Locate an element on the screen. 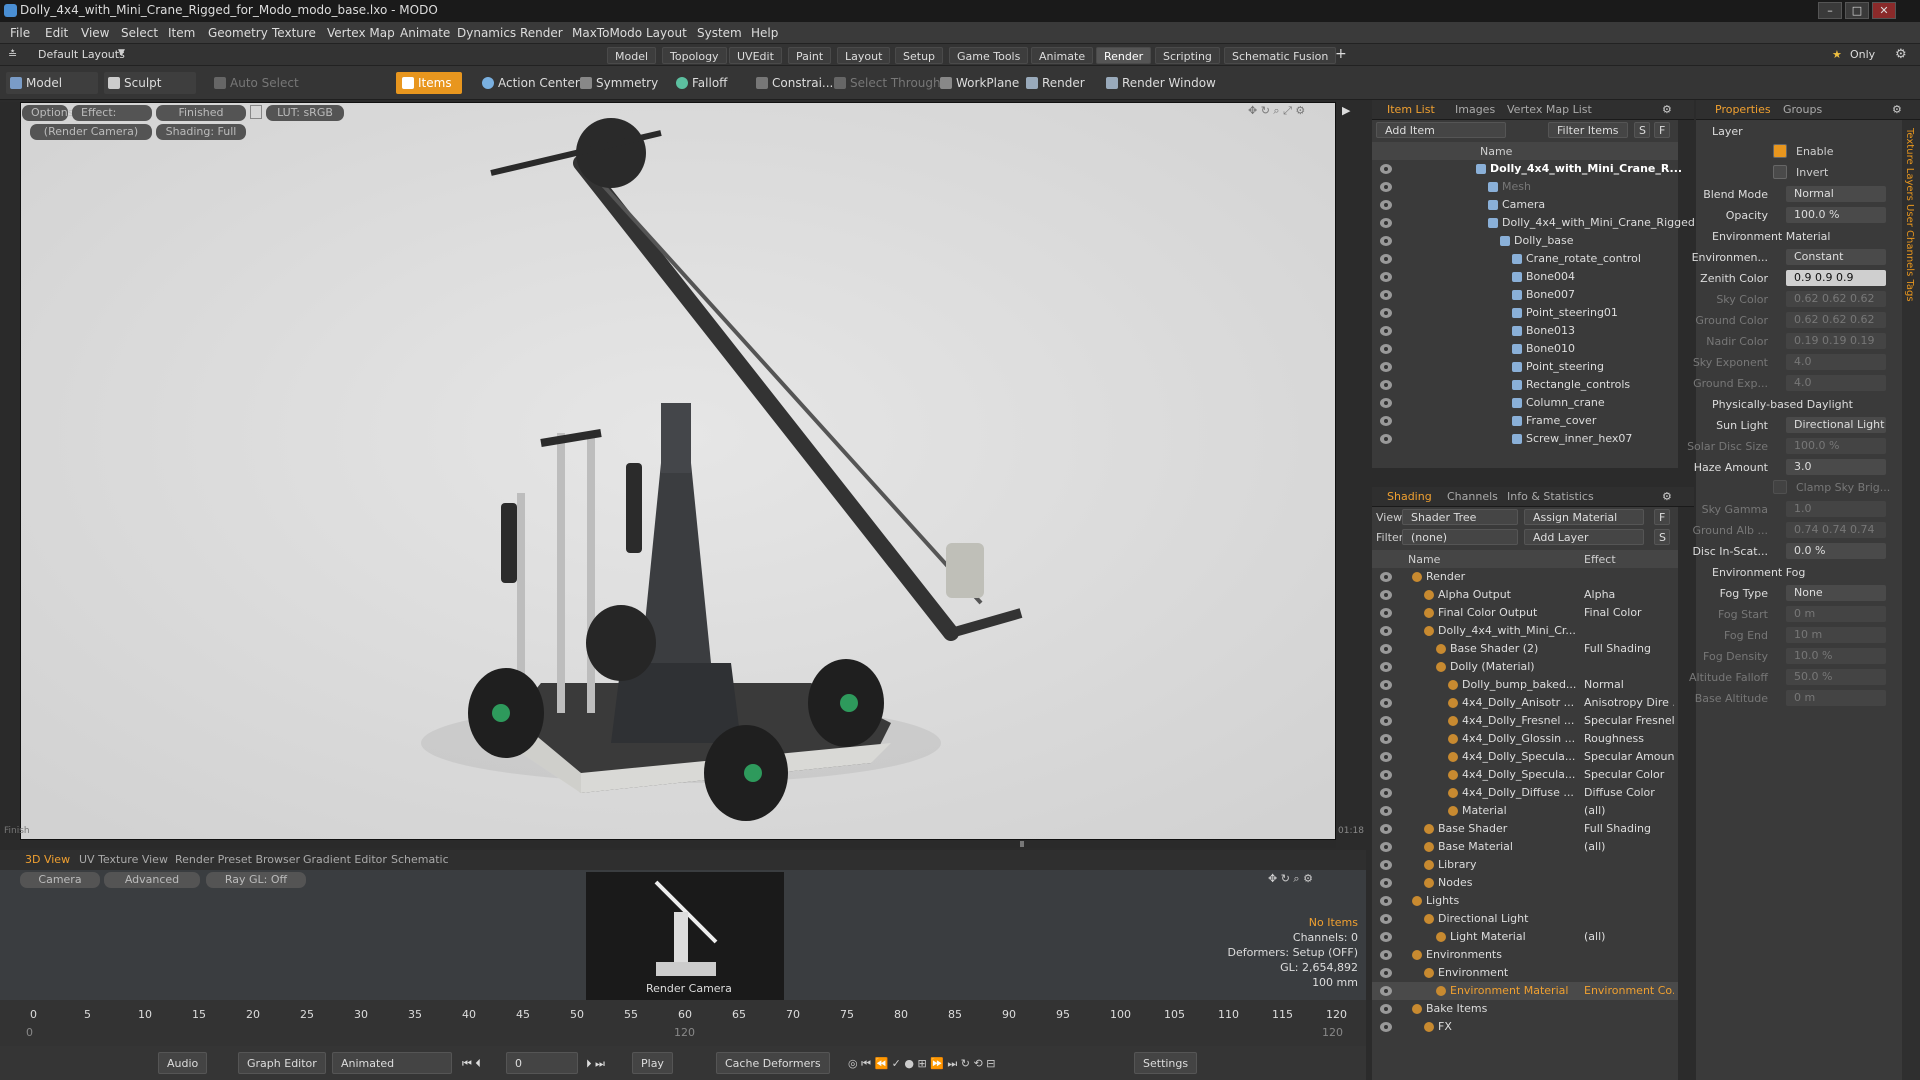 This screenshot has width=1920, height=1080. menu-file: File is located at coordinates (20, 33).